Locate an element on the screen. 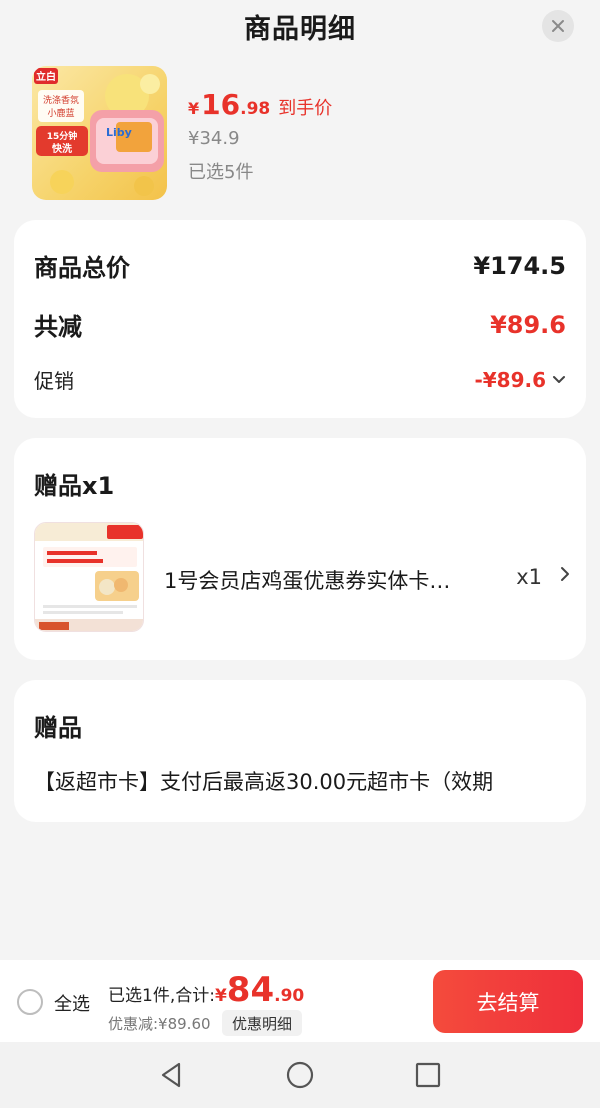  promo-title: 赠品 is located at coordinates (58, 728).